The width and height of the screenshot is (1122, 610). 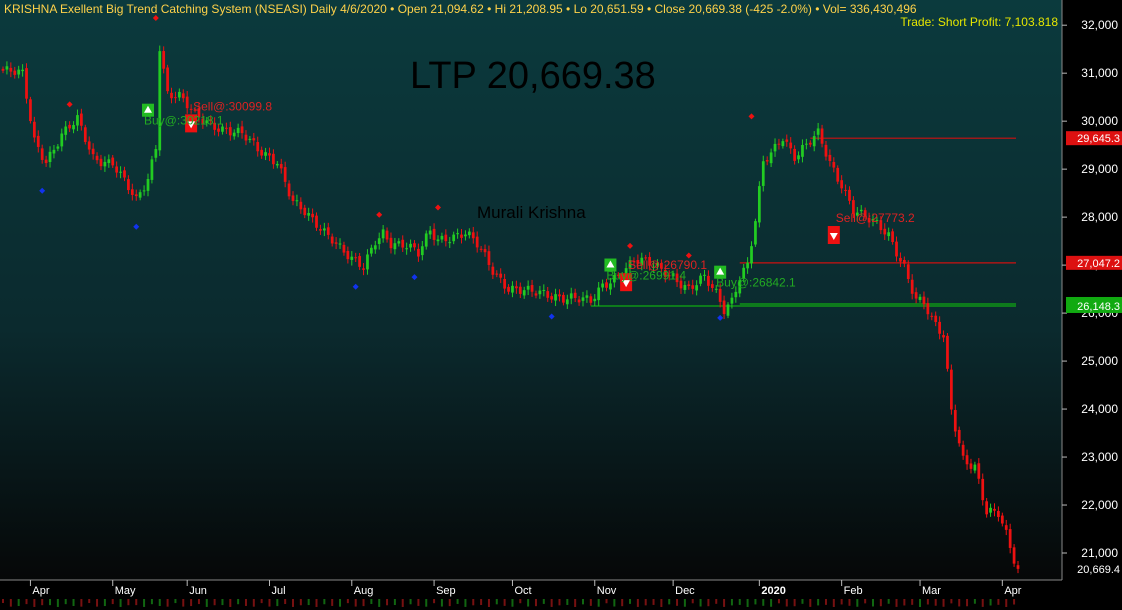 What do you see at coordinates (875, 218) in the screenshot?
I see `sell-signal-label: Sell@:27773.2` at bounding box center [875, 218].